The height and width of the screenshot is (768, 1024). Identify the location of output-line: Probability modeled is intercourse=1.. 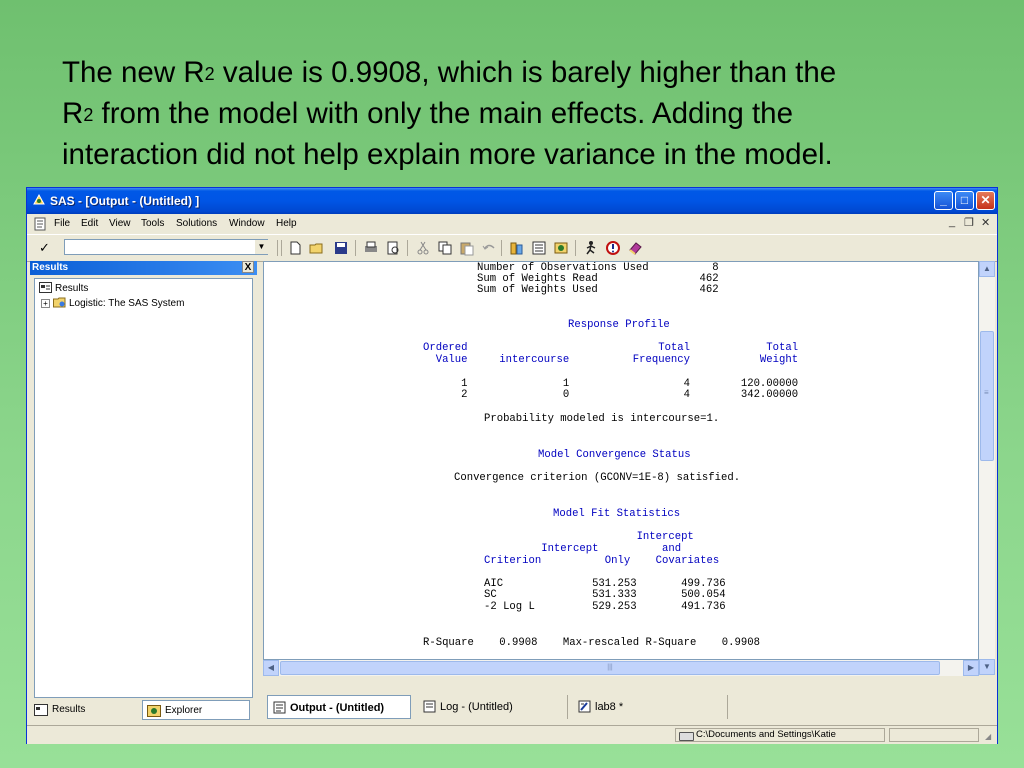
(602, 419).